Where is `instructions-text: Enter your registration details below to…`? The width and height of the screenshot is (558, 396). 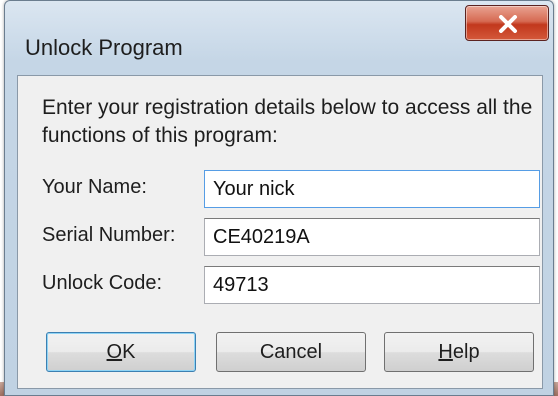
instructions-text: Enter your registration details below to… is located at coordinates (287, 121).